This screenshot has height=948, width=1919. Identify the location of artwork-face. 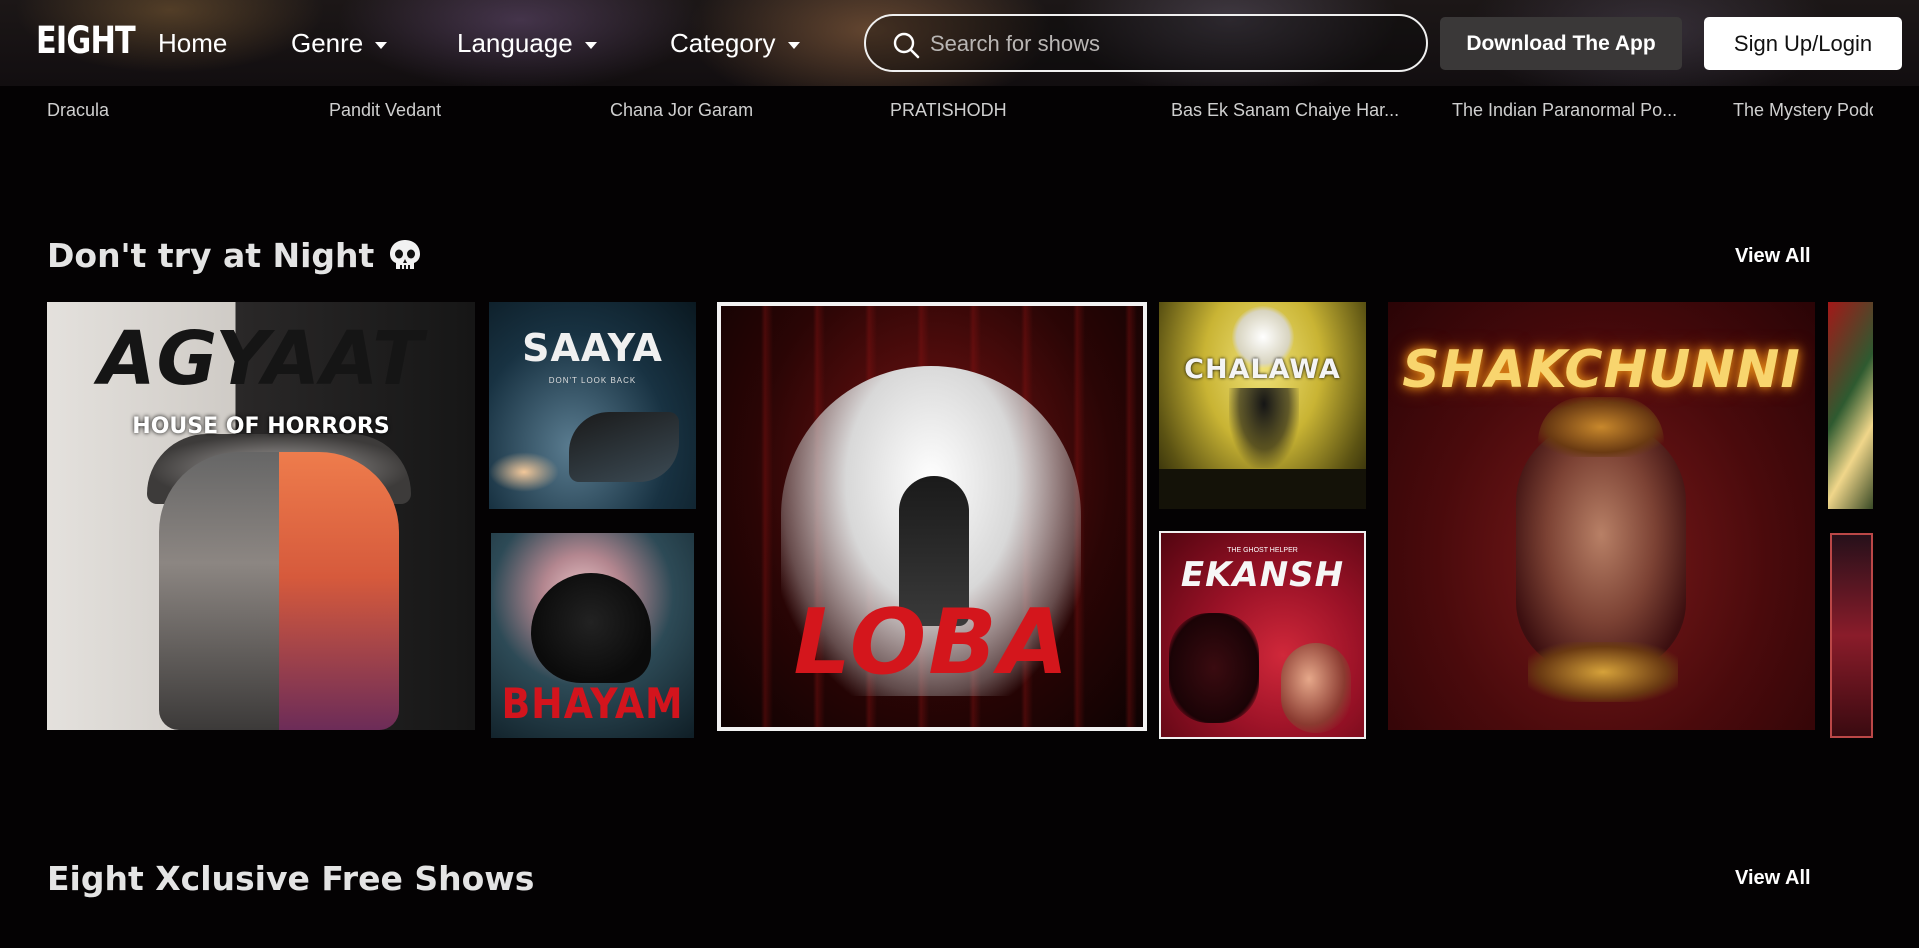
(1601, 547).